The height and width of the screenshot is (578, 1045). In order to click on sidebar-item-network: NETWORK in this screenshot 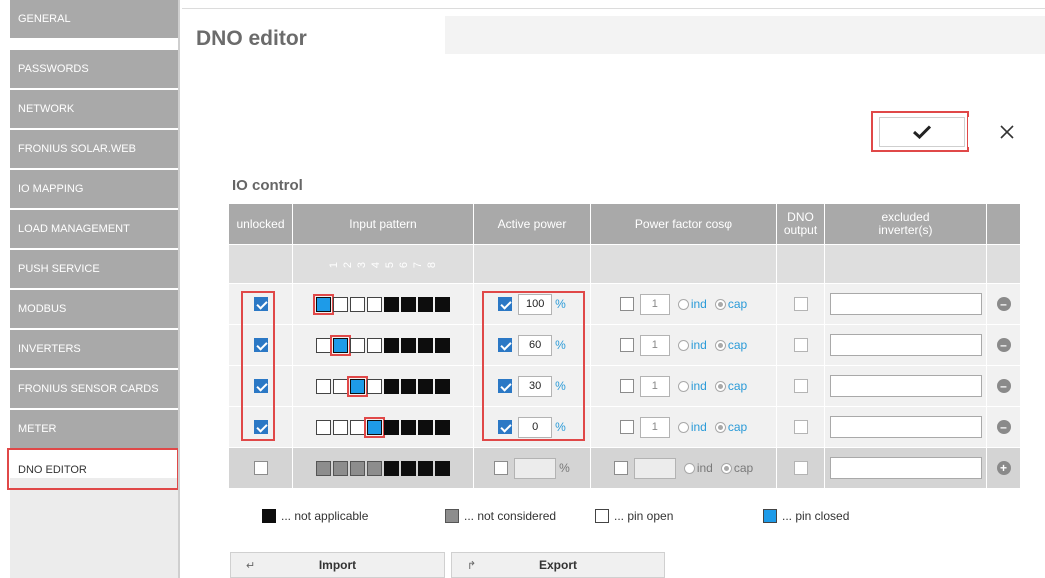, I will do `click(95, 109)`.